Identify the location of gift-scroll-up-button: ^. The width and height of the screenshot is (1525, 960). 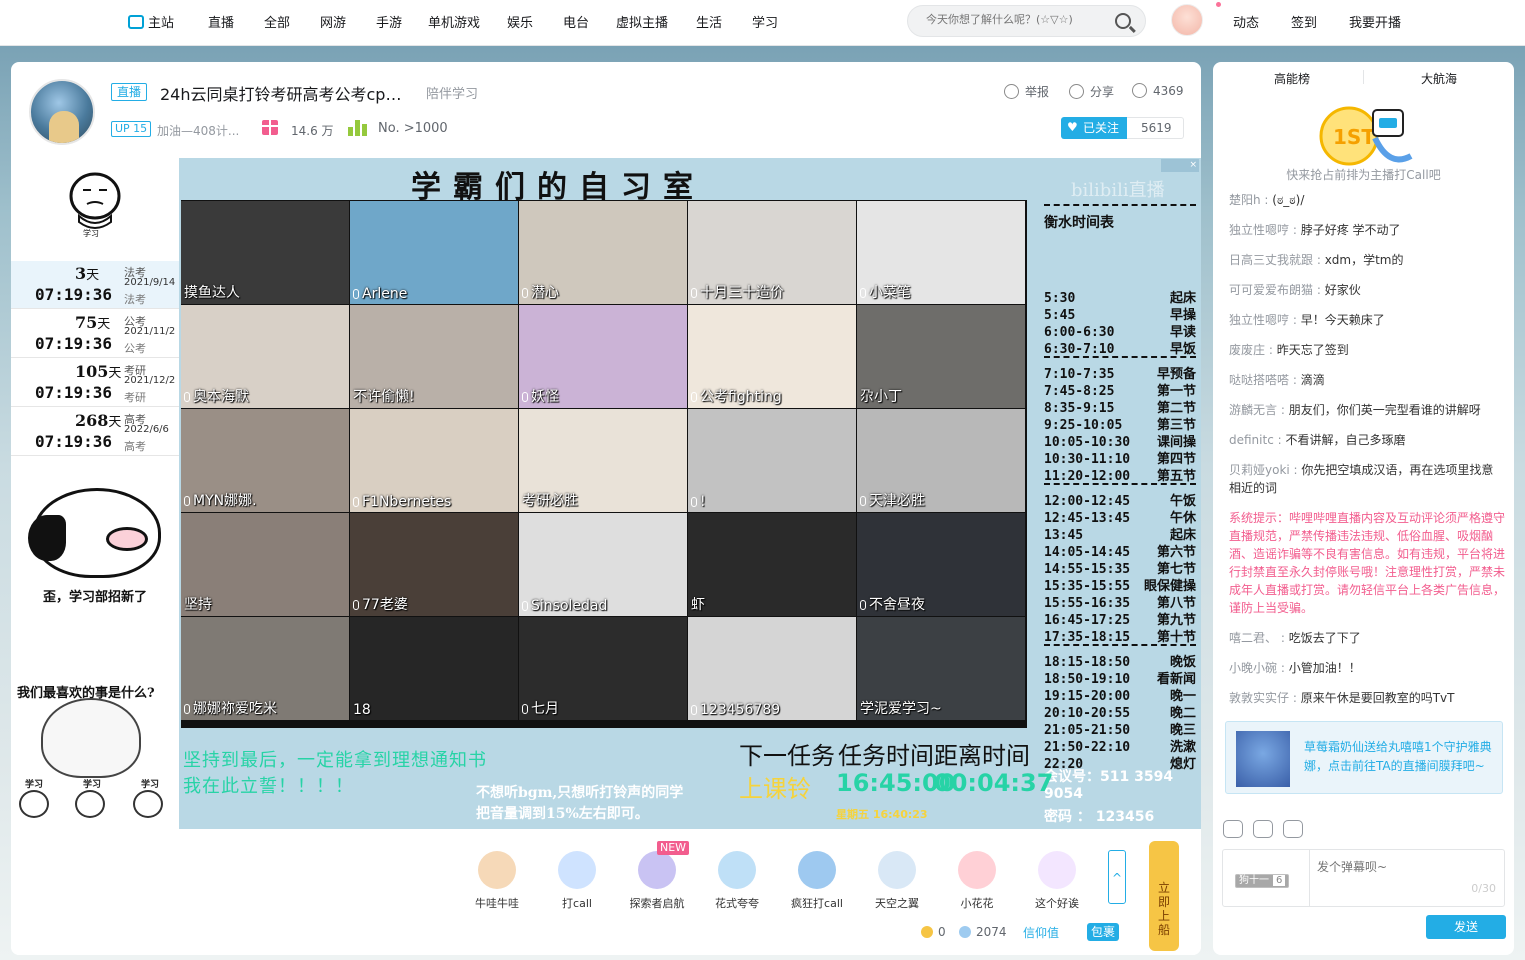
(1117, 877).